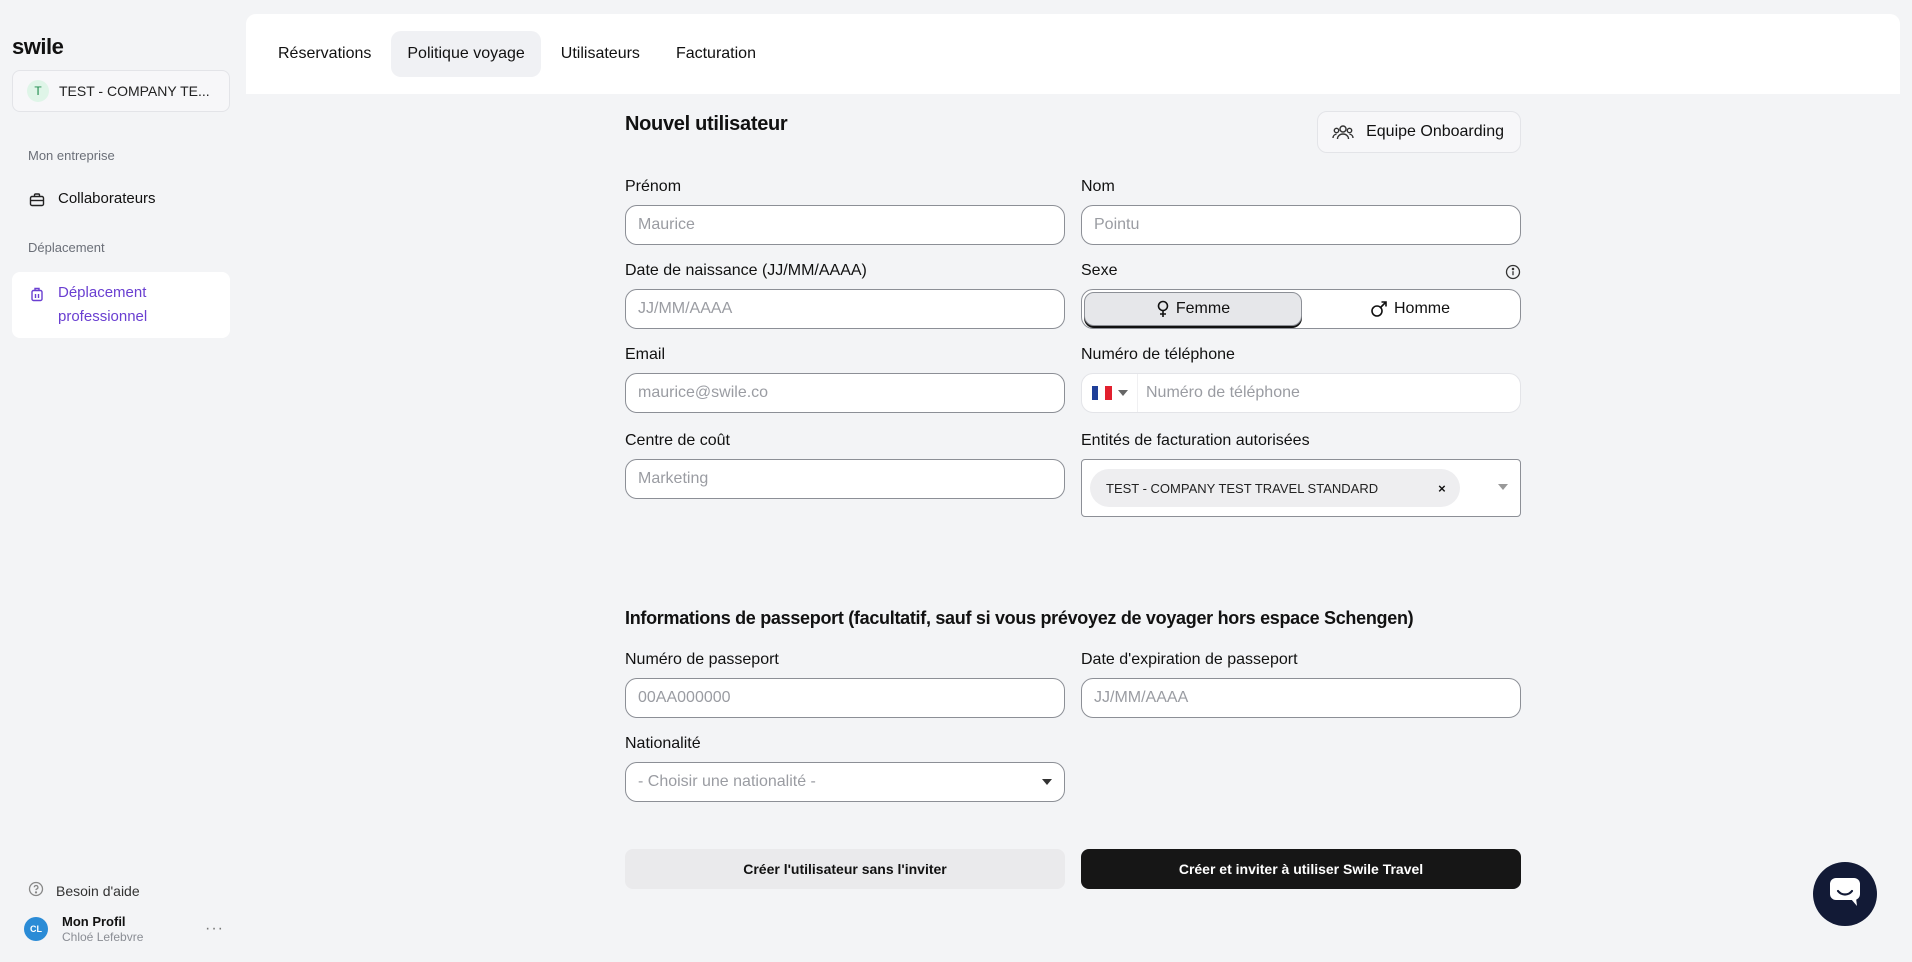 This screenshot has width=1912, height=962. What do you see at coordinates (1098, 186) in the screenshot?
I see `last-name-label: Nom` at bounding box center [1098, 186].